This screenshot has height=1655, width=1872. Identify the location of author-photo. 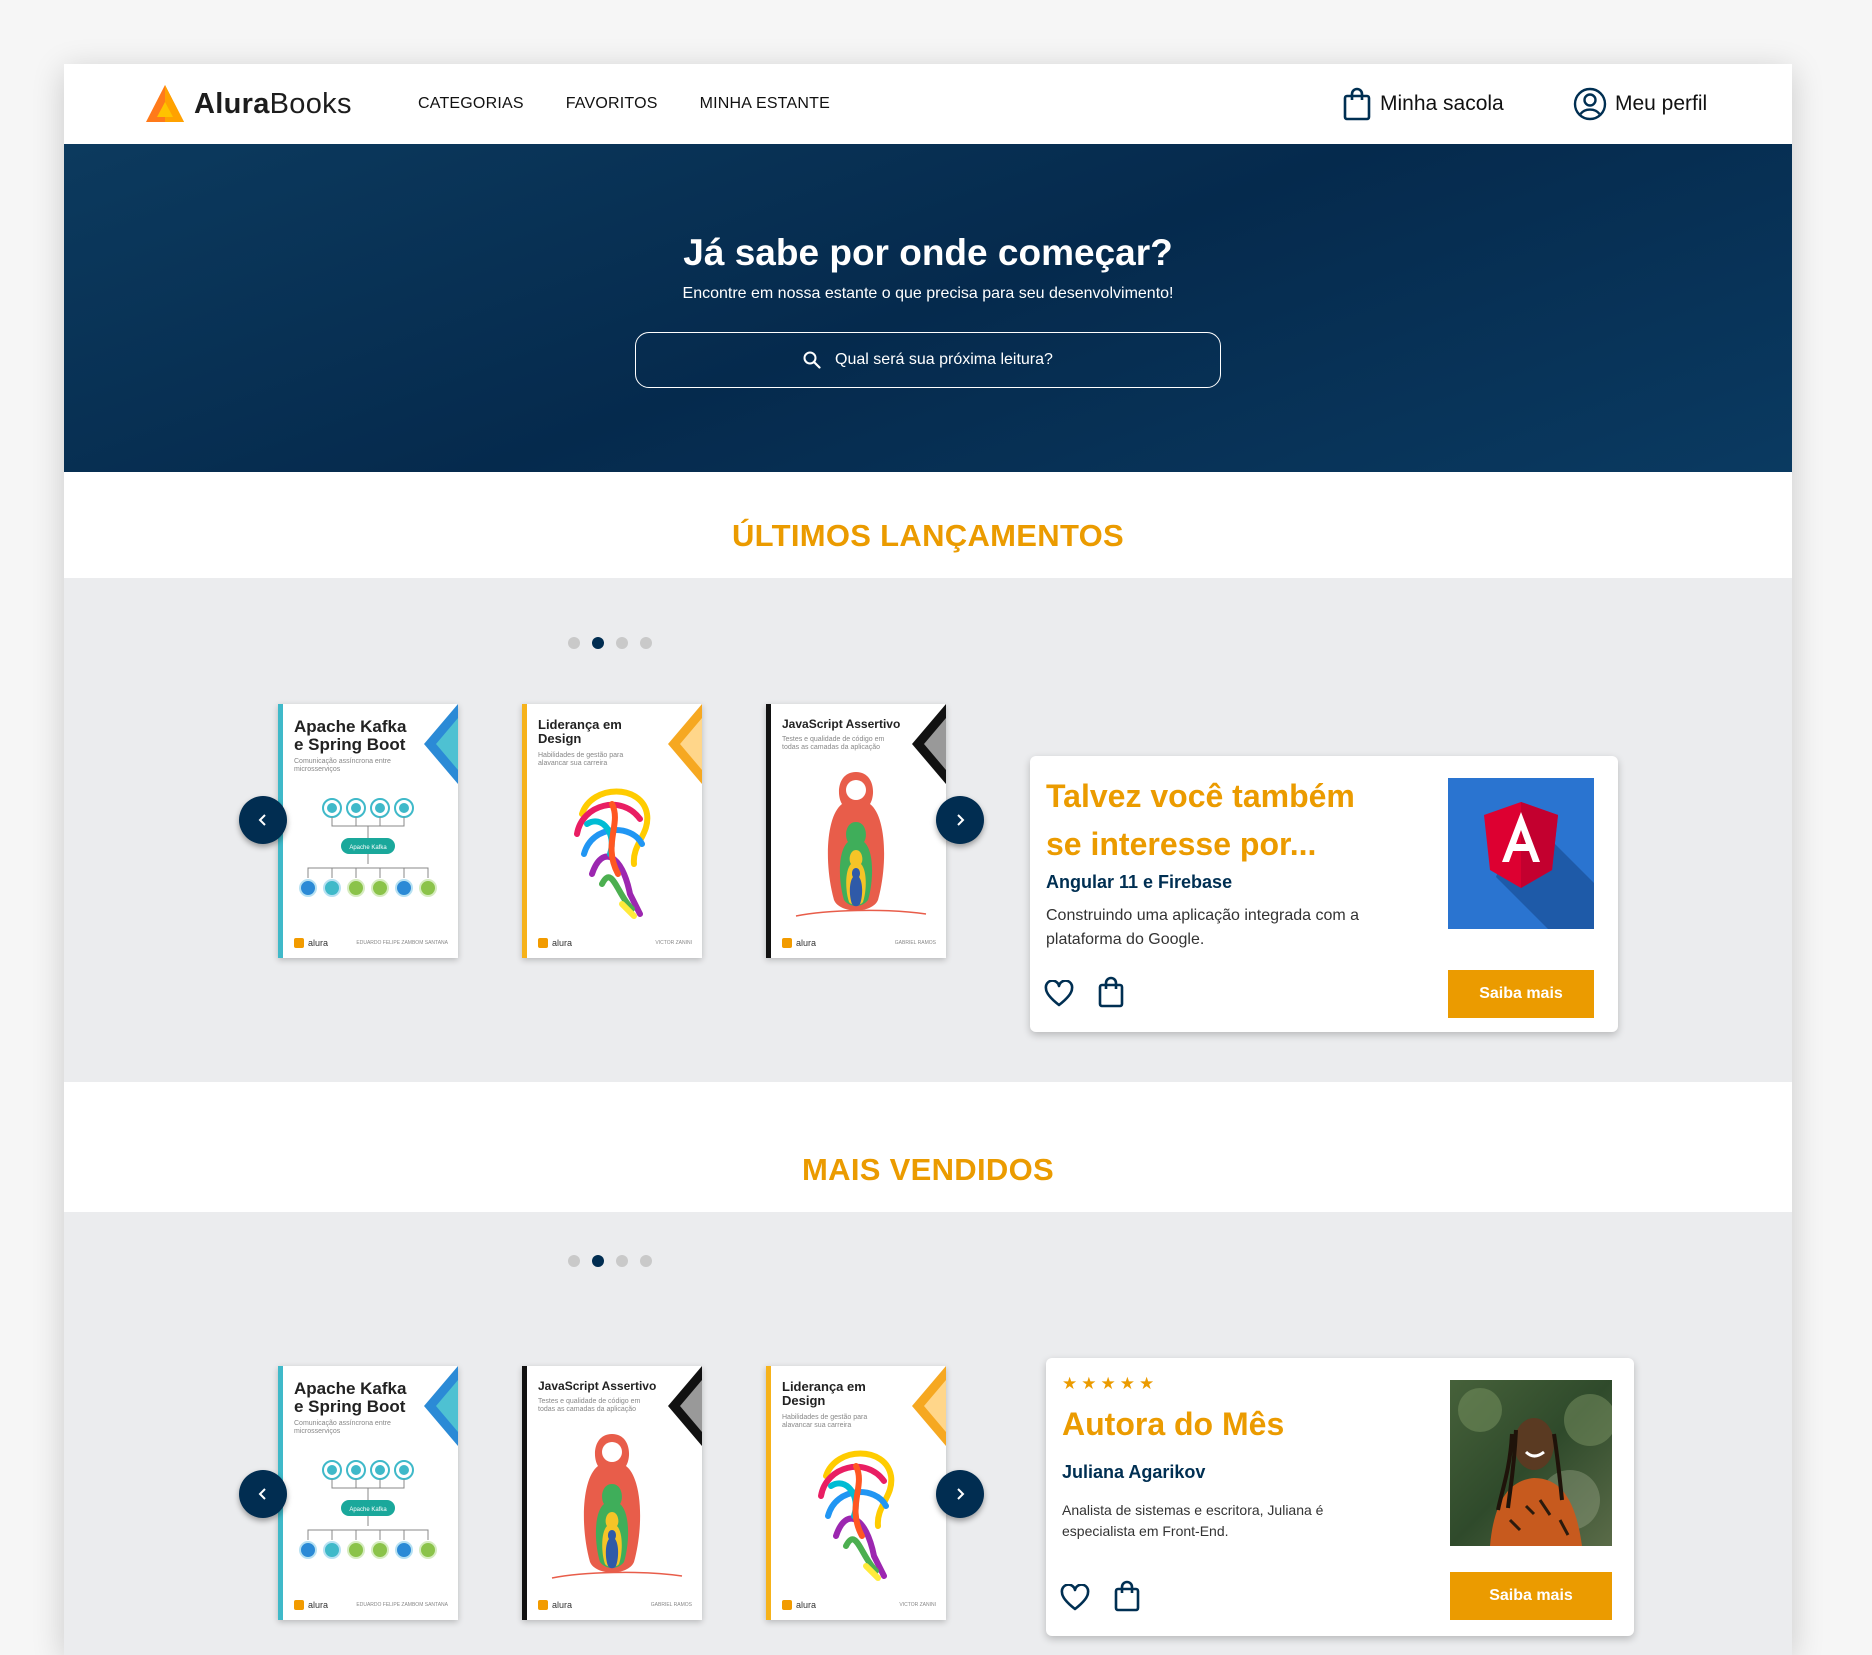
(1531, 1463).